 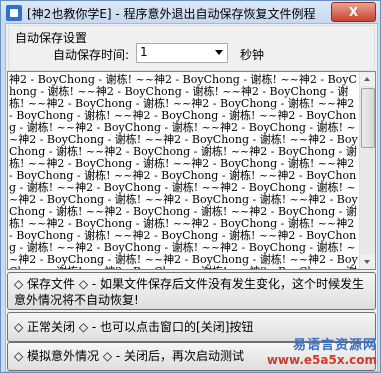 I want to click on autosave-group-label: 自动保存设置, so click(x=51, y=37).